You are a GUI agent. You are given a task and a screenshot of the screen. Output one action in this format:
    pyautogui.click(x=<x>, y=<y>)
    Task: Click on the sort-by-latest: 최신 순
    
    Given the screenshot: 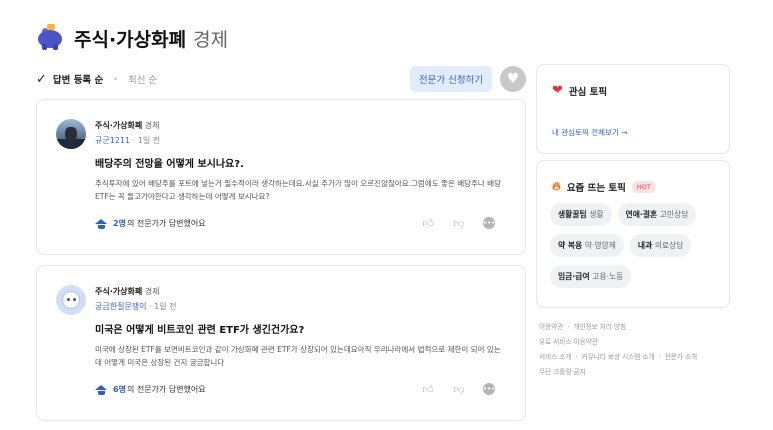 What is the action you would take?
    pyautogui.click(x=142, y=79)
    